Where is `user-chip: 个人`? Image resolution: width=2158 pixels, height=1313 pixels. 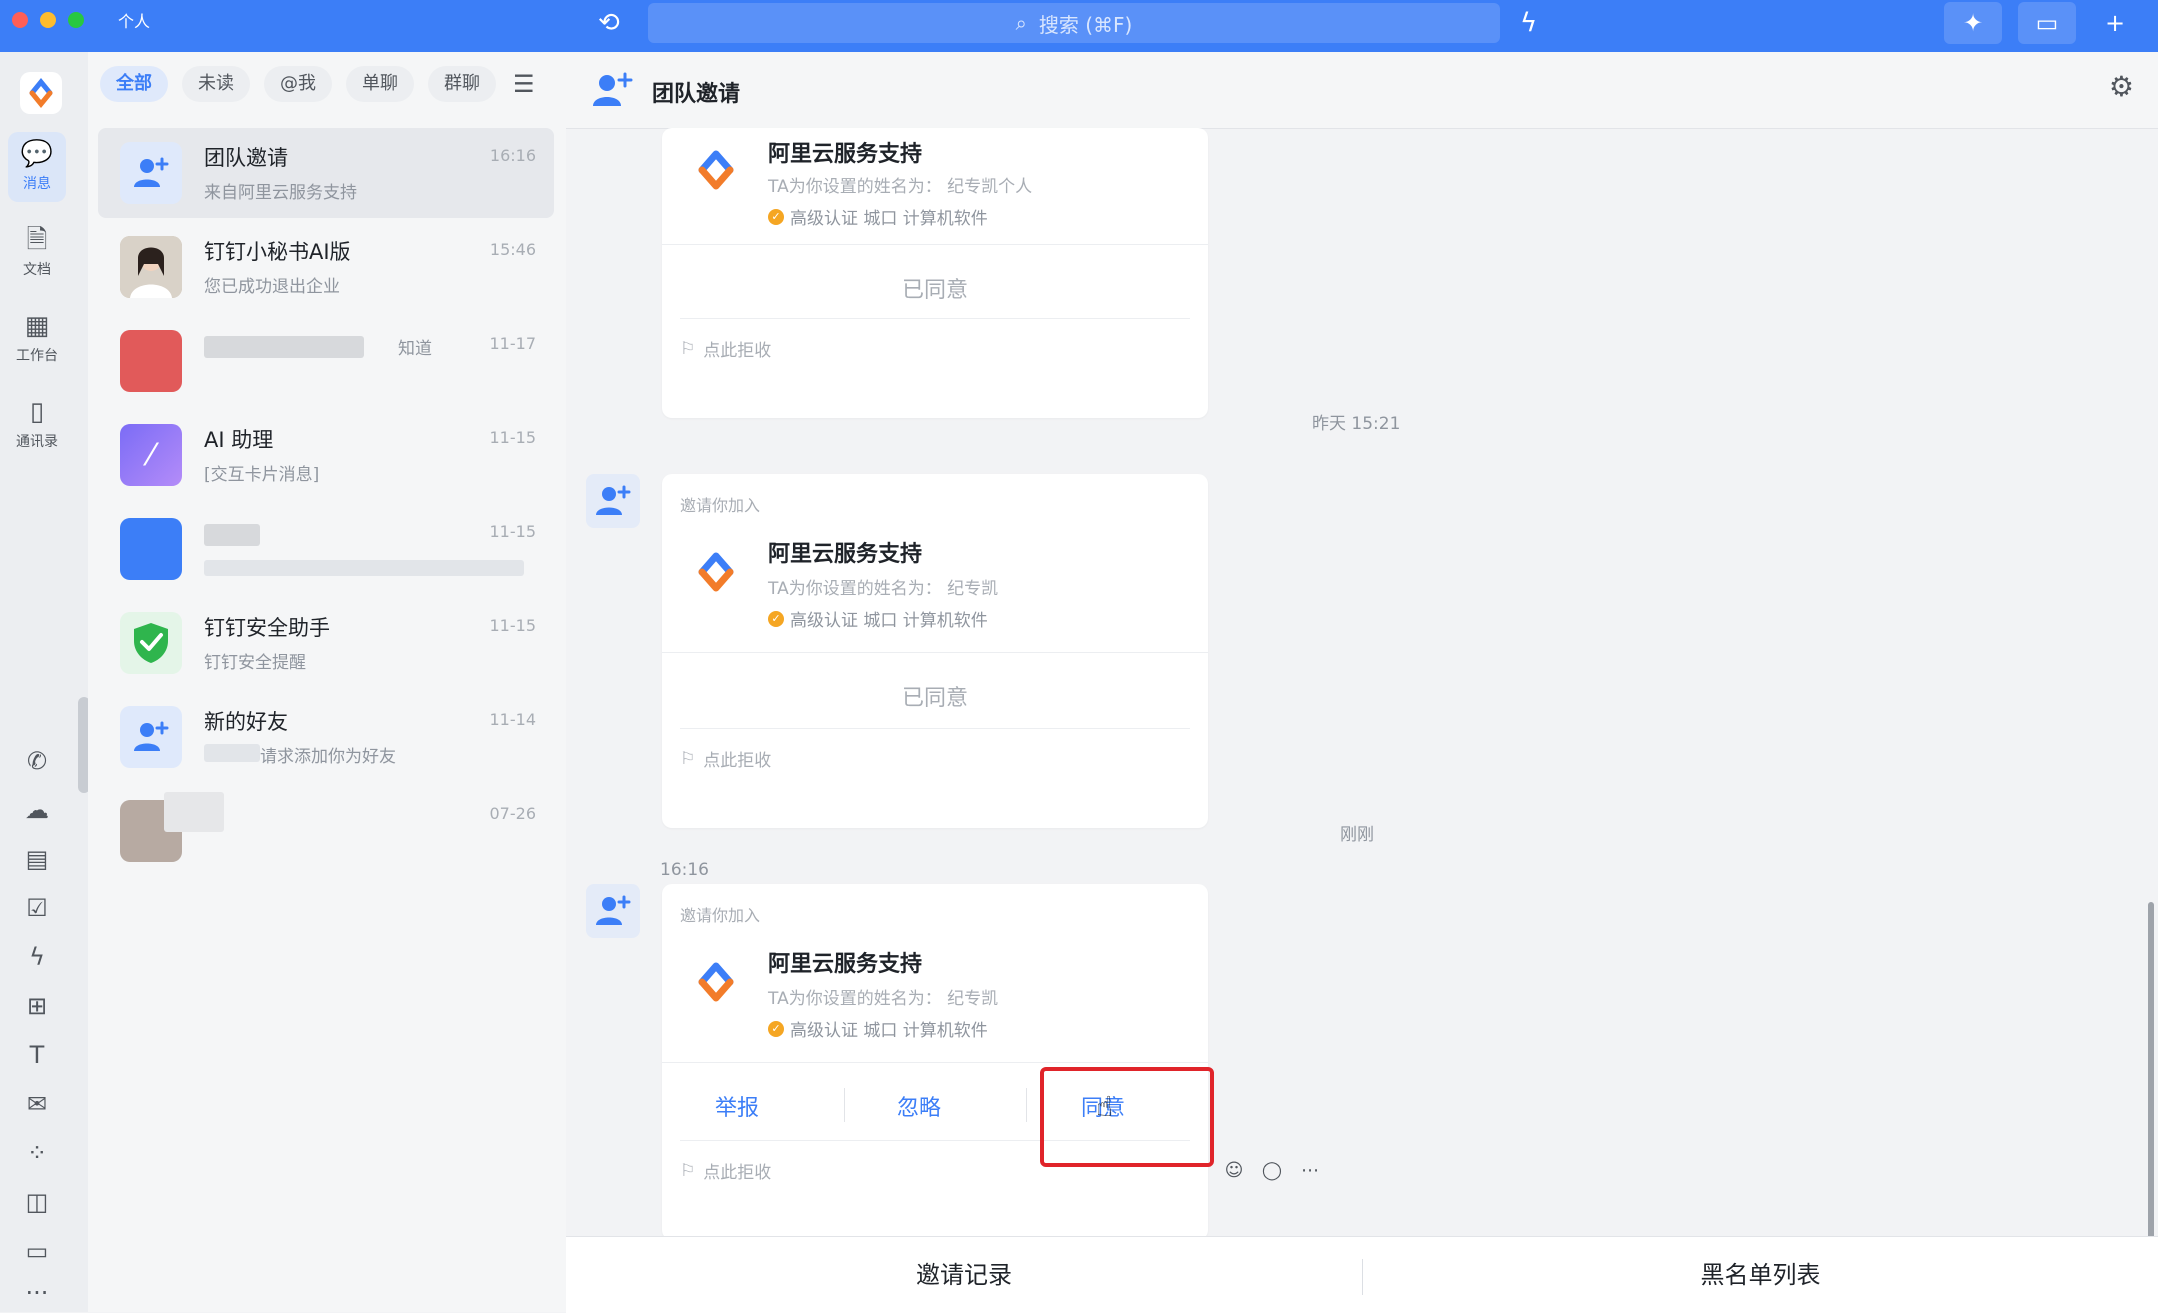 user-chip: 个人 is located at coordinates (134, 22).